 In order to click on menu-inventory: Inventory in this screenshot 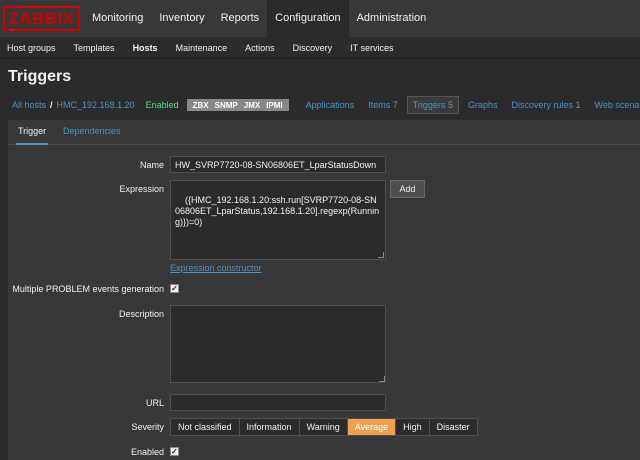, I will do `click(181, 18)`.